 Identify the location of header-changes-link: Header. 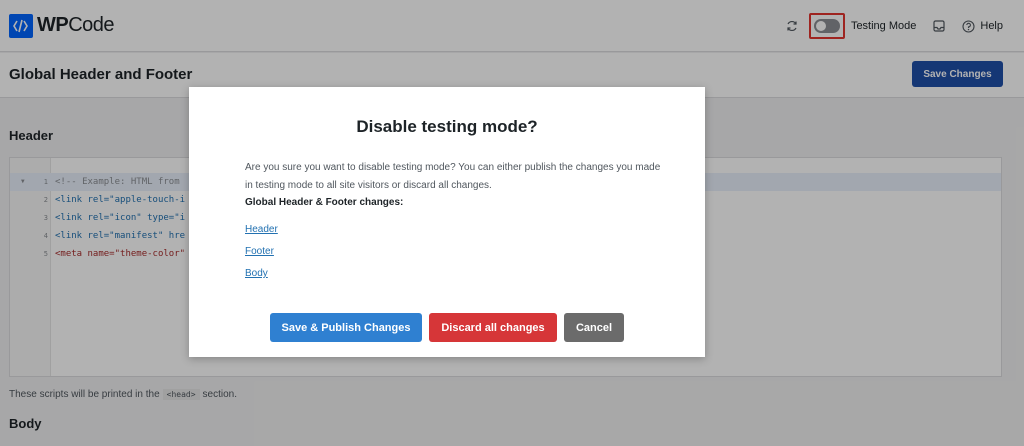
(261, 229).